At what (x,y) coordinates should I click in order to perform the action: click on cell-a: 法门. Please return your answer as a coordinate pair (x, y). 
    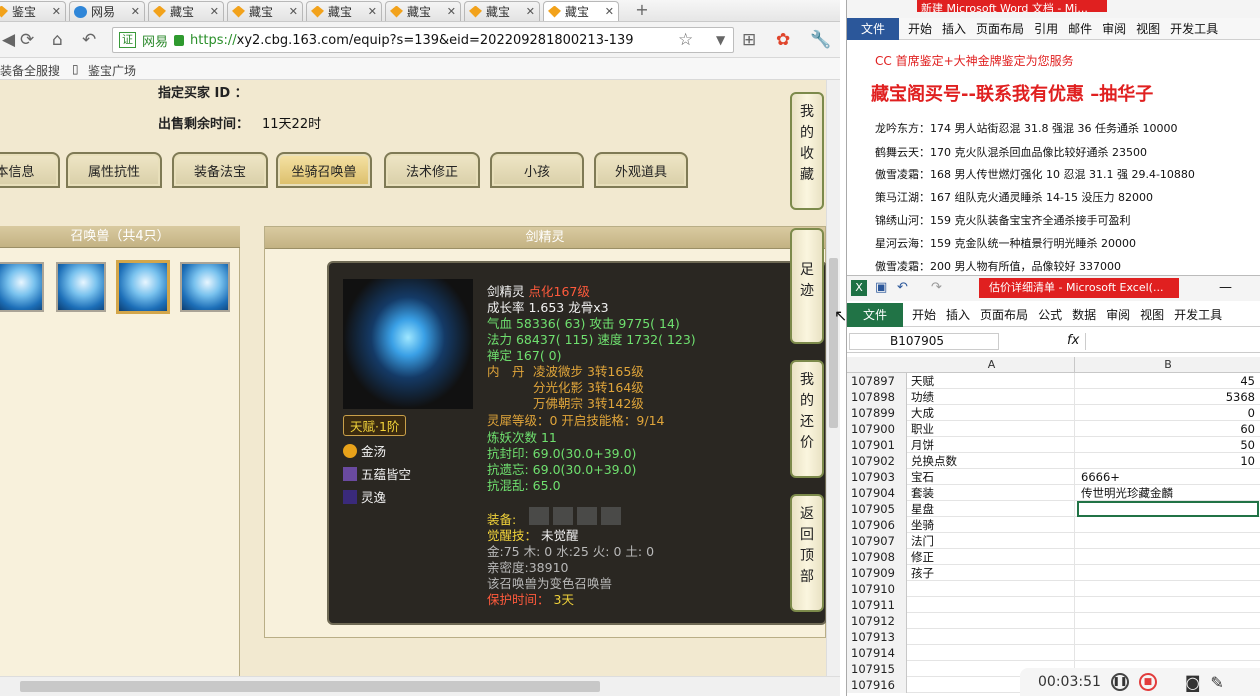
    Looking at the image, I should click on (992, 541).